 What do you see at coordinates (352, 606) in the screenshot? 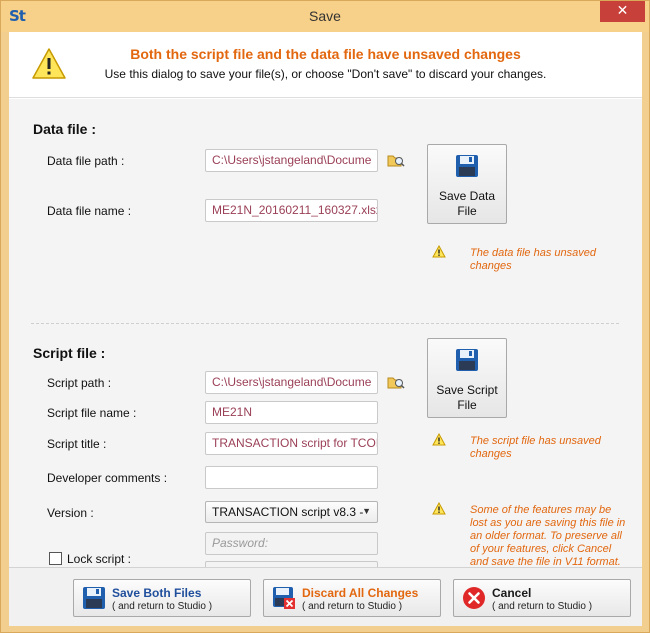
I see `discard-all-changes-sublabel: ( and return to Studio )` at bounding box center [352, 606].